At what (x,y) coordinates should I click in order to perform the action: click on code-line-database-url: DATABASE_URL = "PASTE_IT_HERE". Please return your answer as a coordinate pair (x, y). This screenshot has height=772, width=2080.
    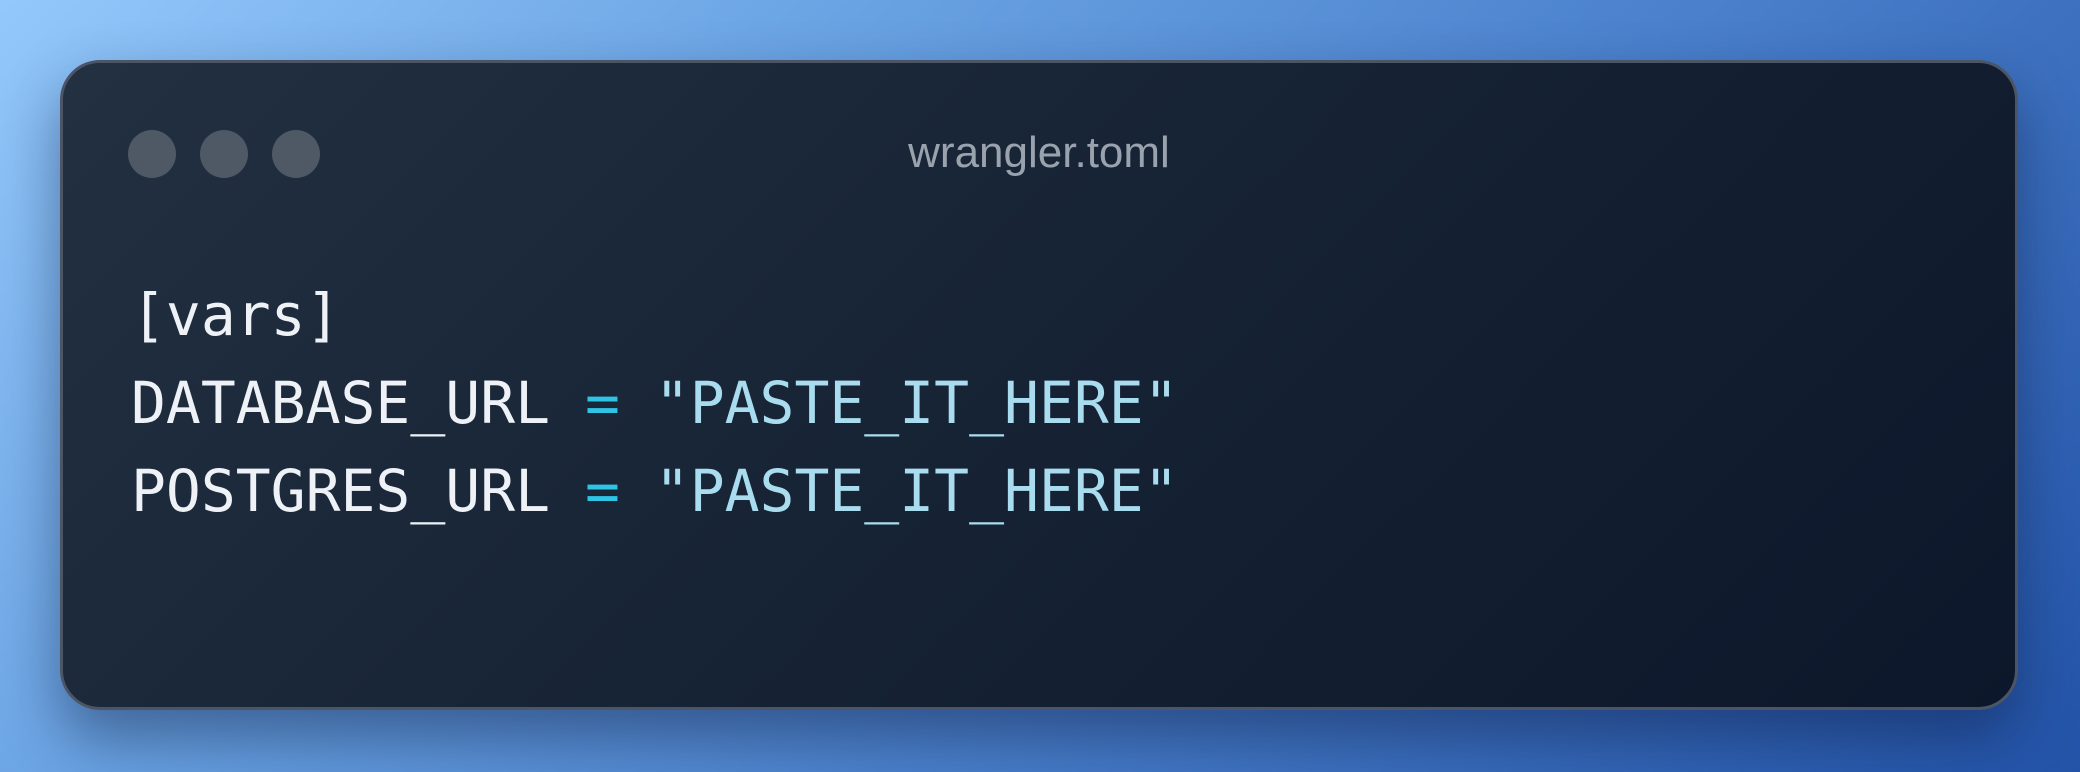
    Looking at the image, I should click on (655, 403).